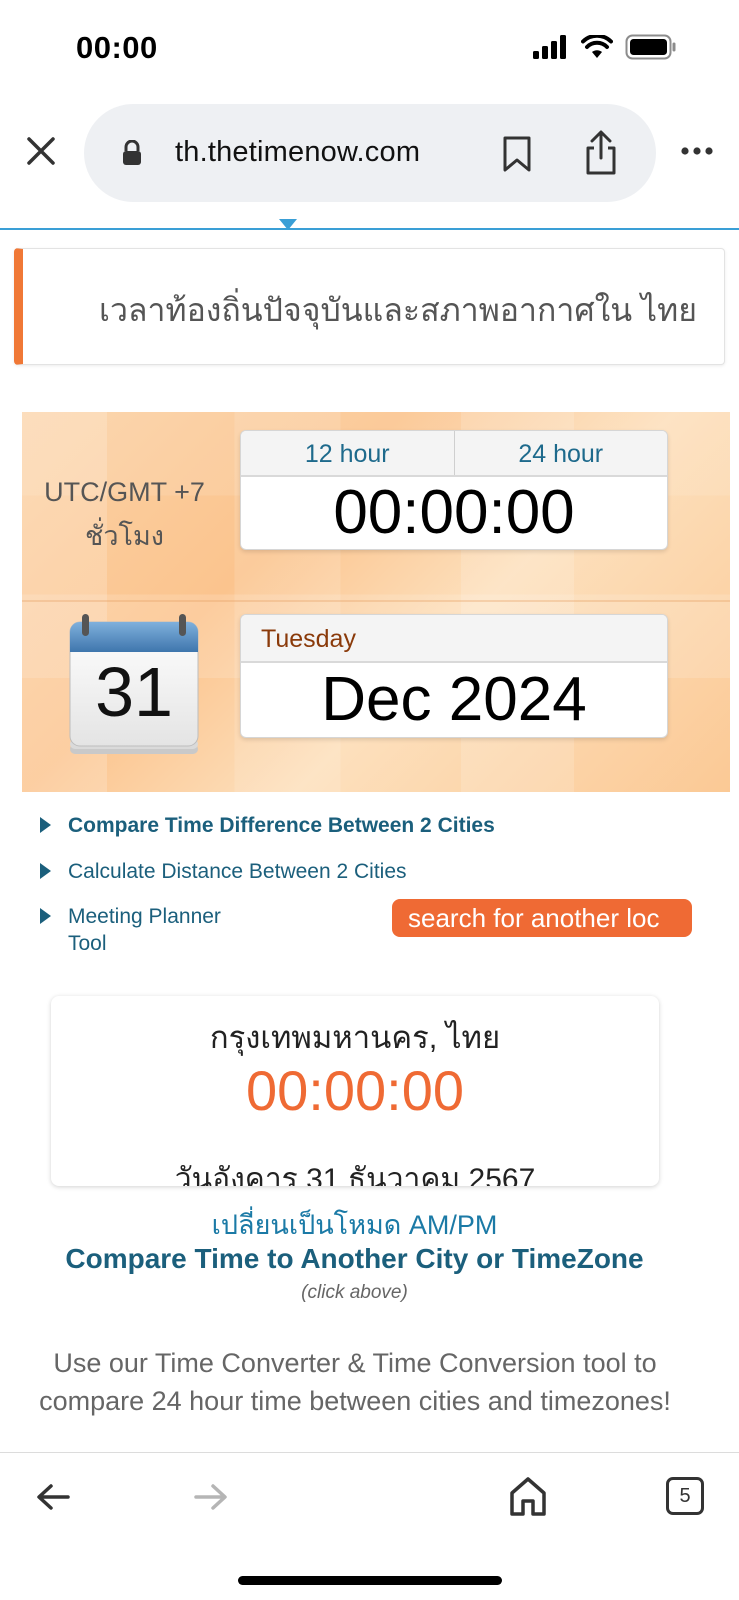 This screenshot has width=739, height=1600. I want to click on date-box: Tuesday Dec 2024, so click(454, 676).